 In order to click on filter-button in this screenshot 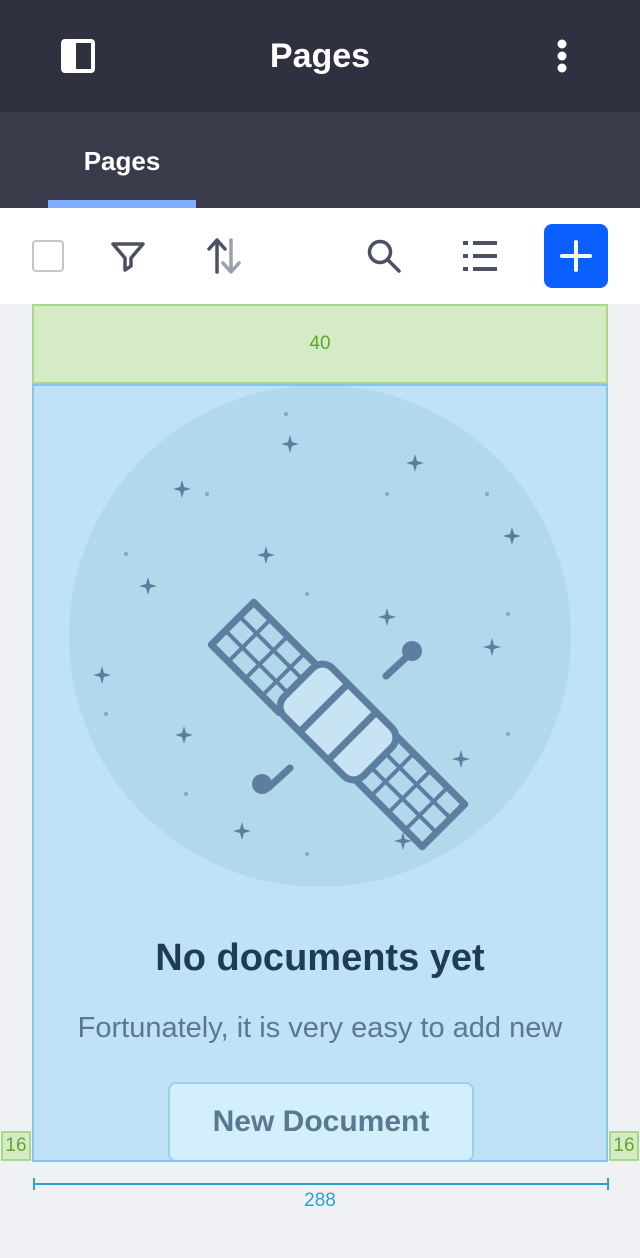, I will do `click(128, 256)`.